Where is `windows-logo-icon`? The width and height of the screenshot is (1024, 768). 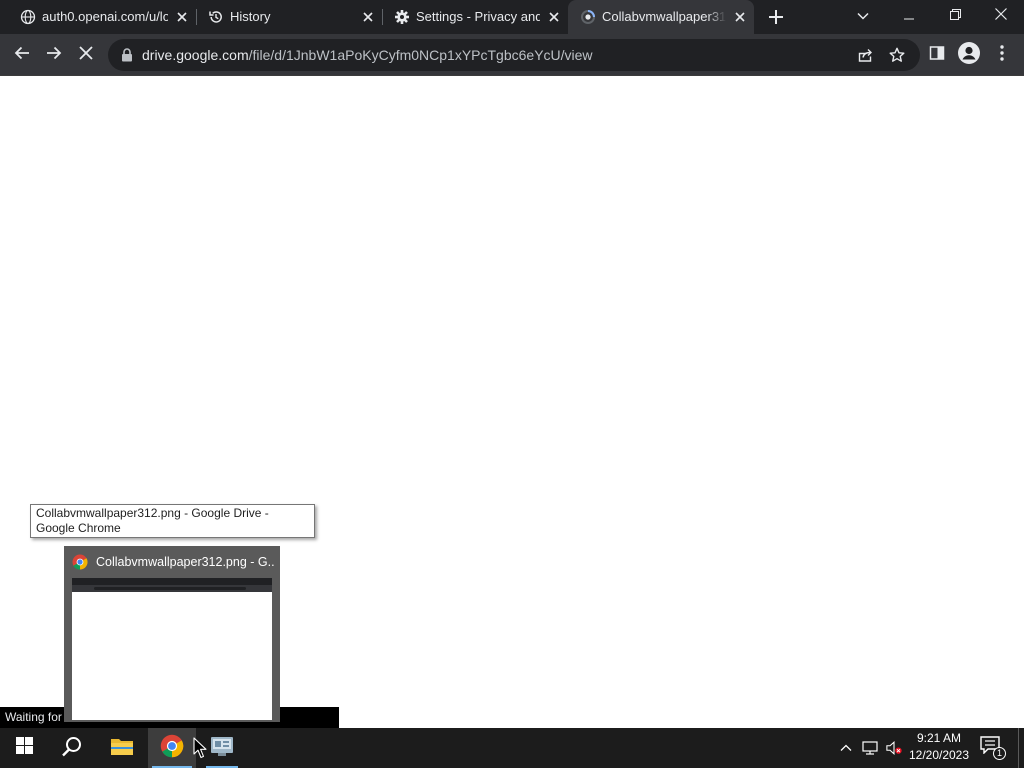
windows-logo-icon is located at coordinates (24, 748).